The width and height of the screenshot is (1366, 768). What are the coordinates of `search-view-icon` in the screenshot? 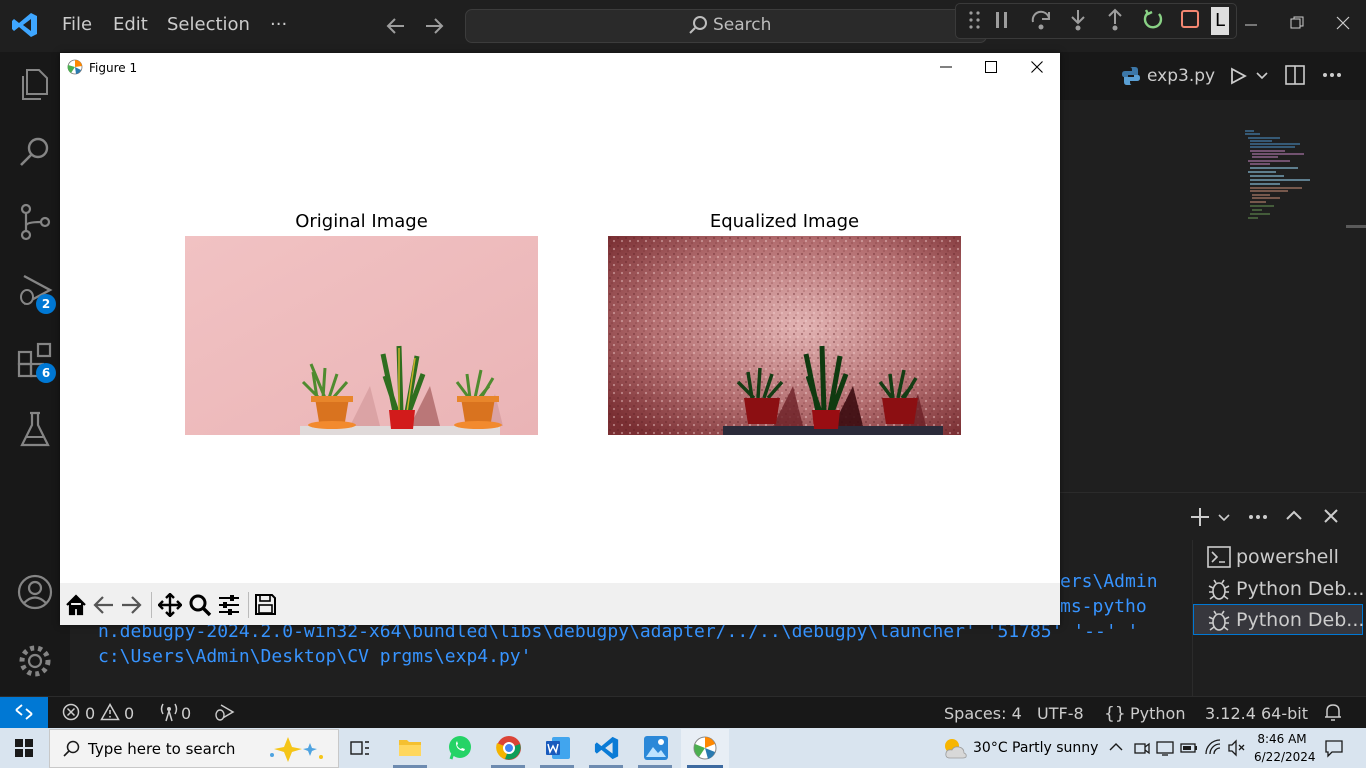 It's located at (35, 152).